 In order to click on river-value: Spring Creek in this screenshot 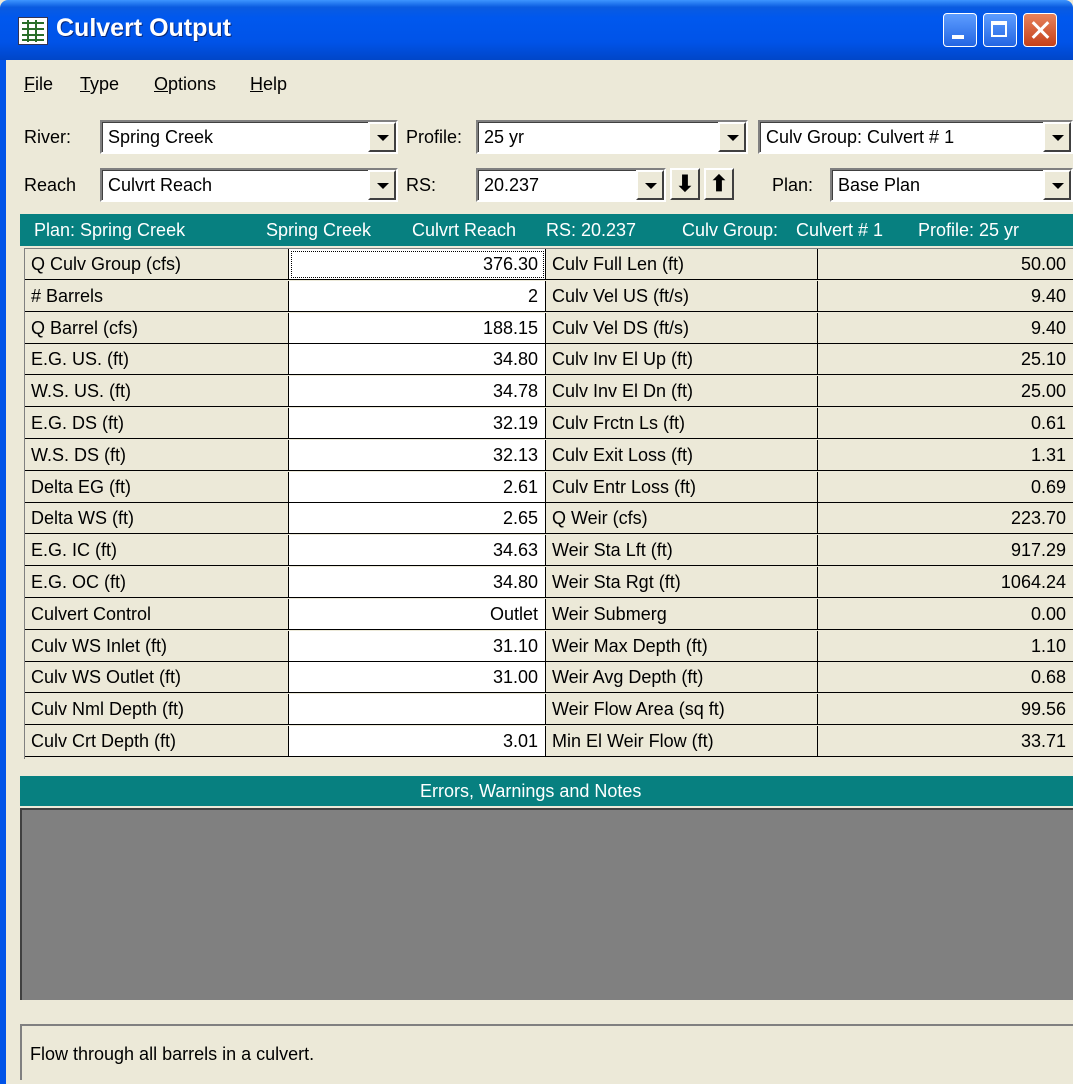, I will do `click(161, 137)`.